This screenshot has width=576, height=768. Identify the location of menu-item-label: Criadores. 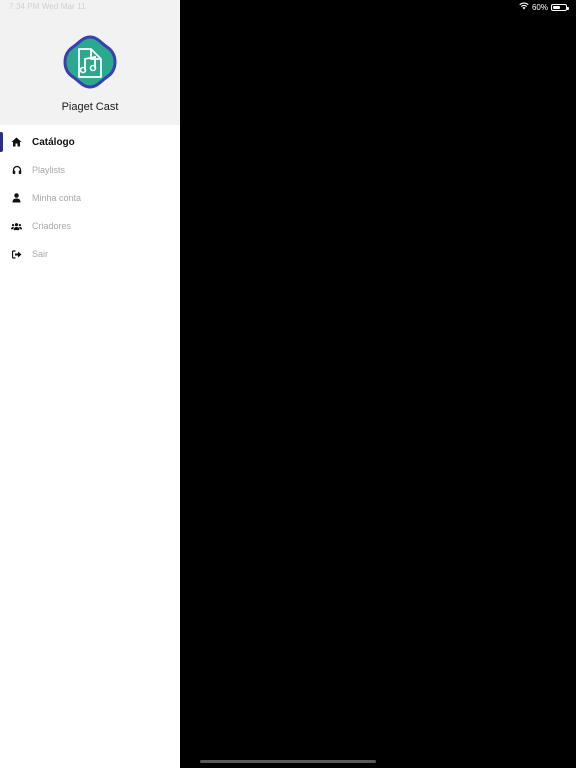
(52, 226).